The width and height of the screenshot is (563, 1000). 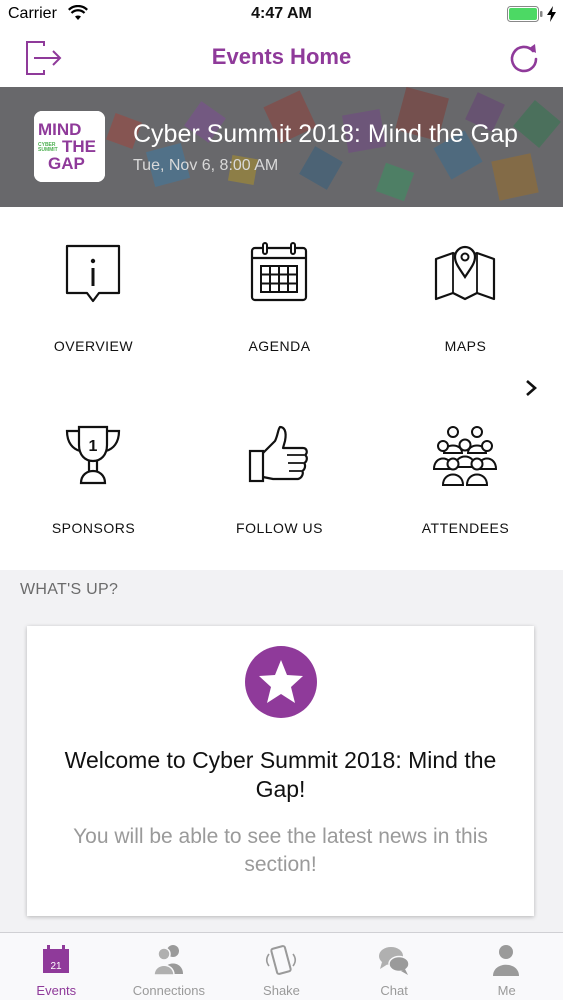 What do you see at coordinates (69, 589) in the screenshot?
I see `section-title-whats-up: WHAT'S UP?` at bounding box center [69, 589].